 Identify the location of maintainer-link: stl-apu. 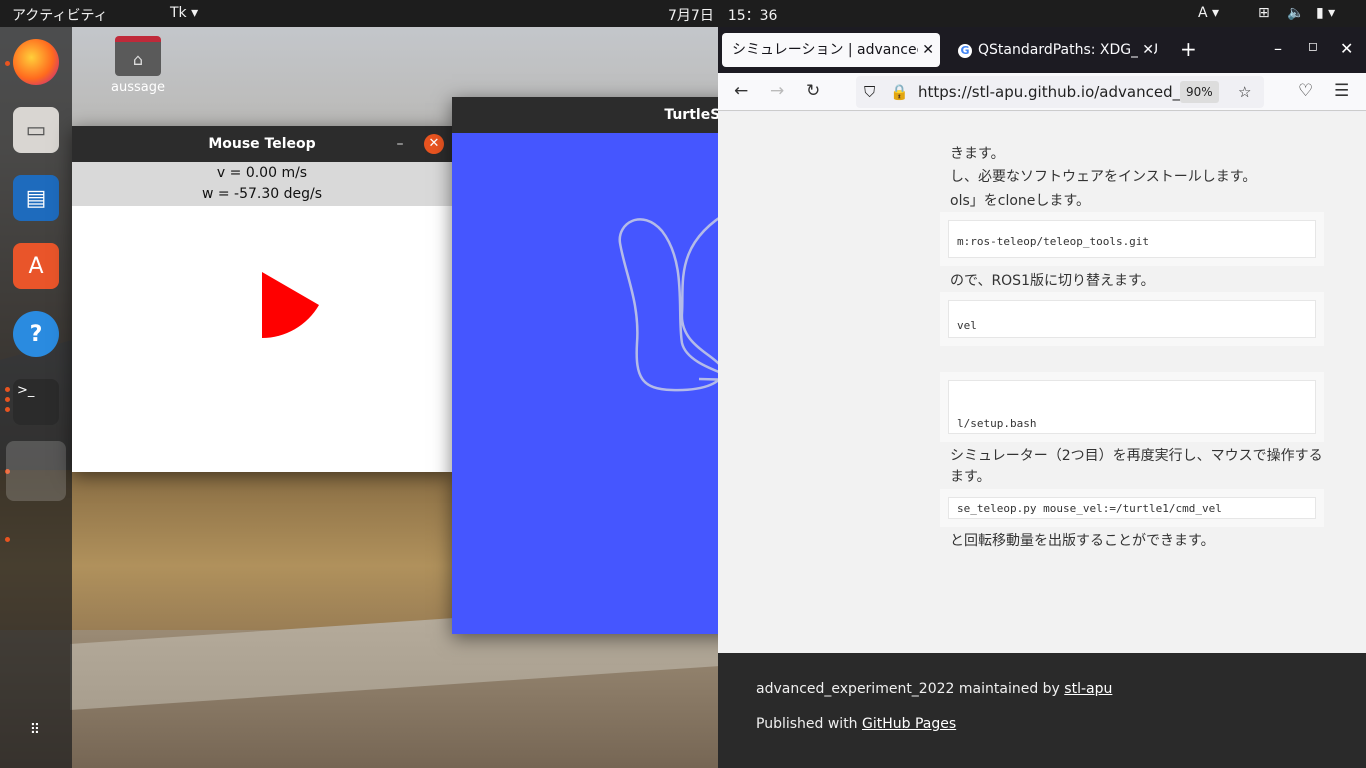
(1088, 689).